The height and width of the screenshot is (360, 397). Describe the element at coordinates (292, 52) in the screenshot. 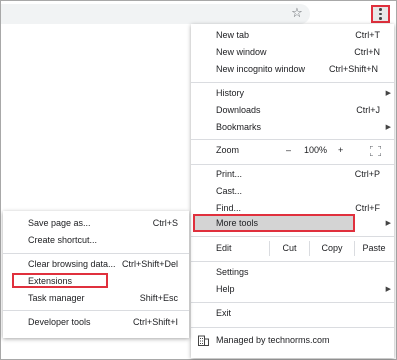

I see `menu-item-new-window: New window Ctrl+N` at that location.